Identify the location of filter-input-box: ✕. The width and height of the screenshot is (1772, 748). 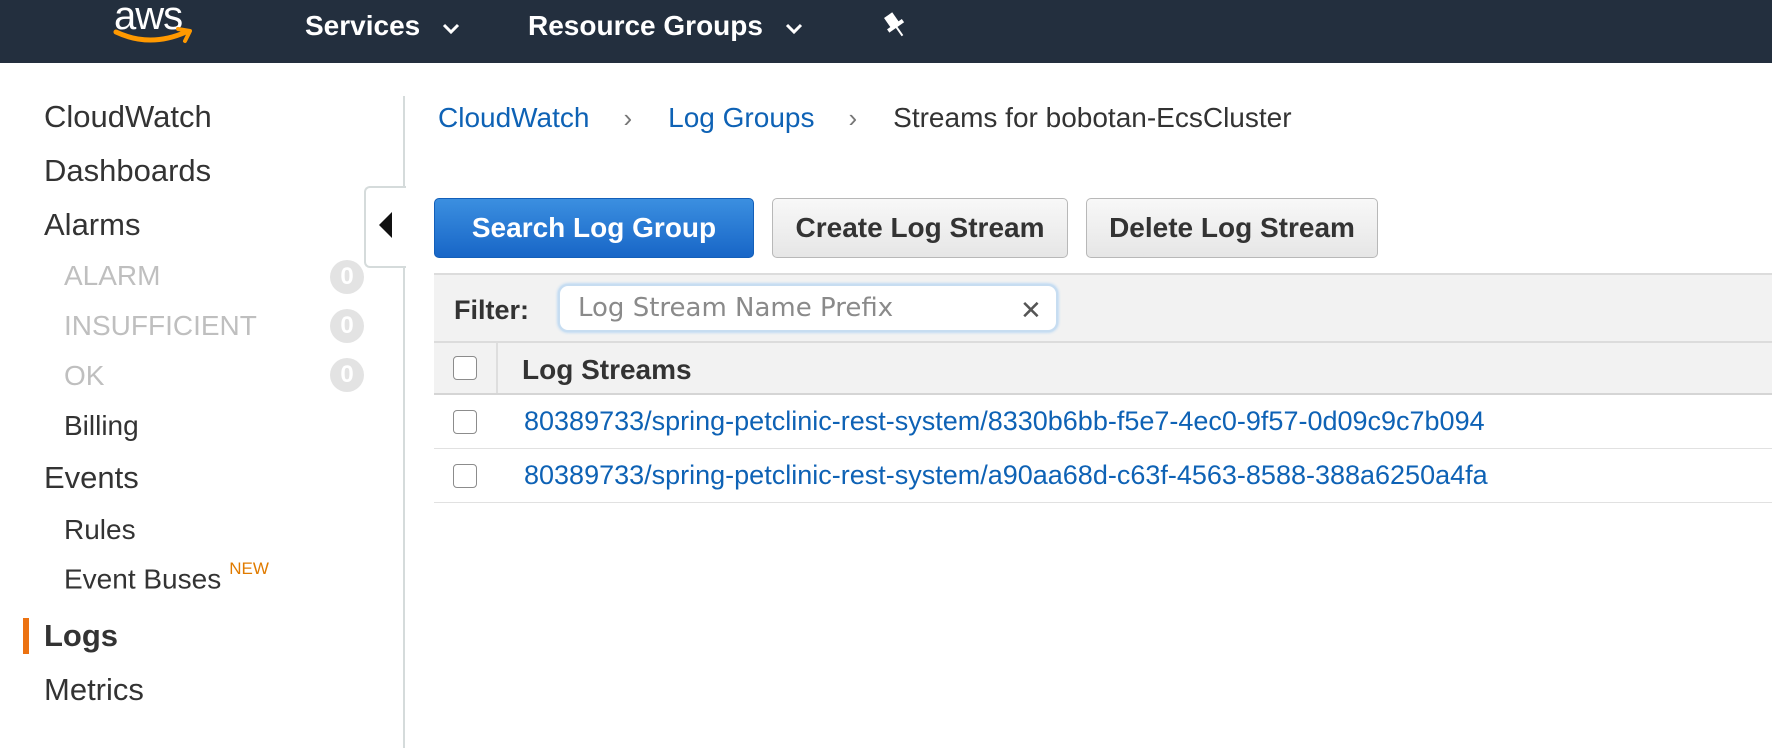
(808, 308).